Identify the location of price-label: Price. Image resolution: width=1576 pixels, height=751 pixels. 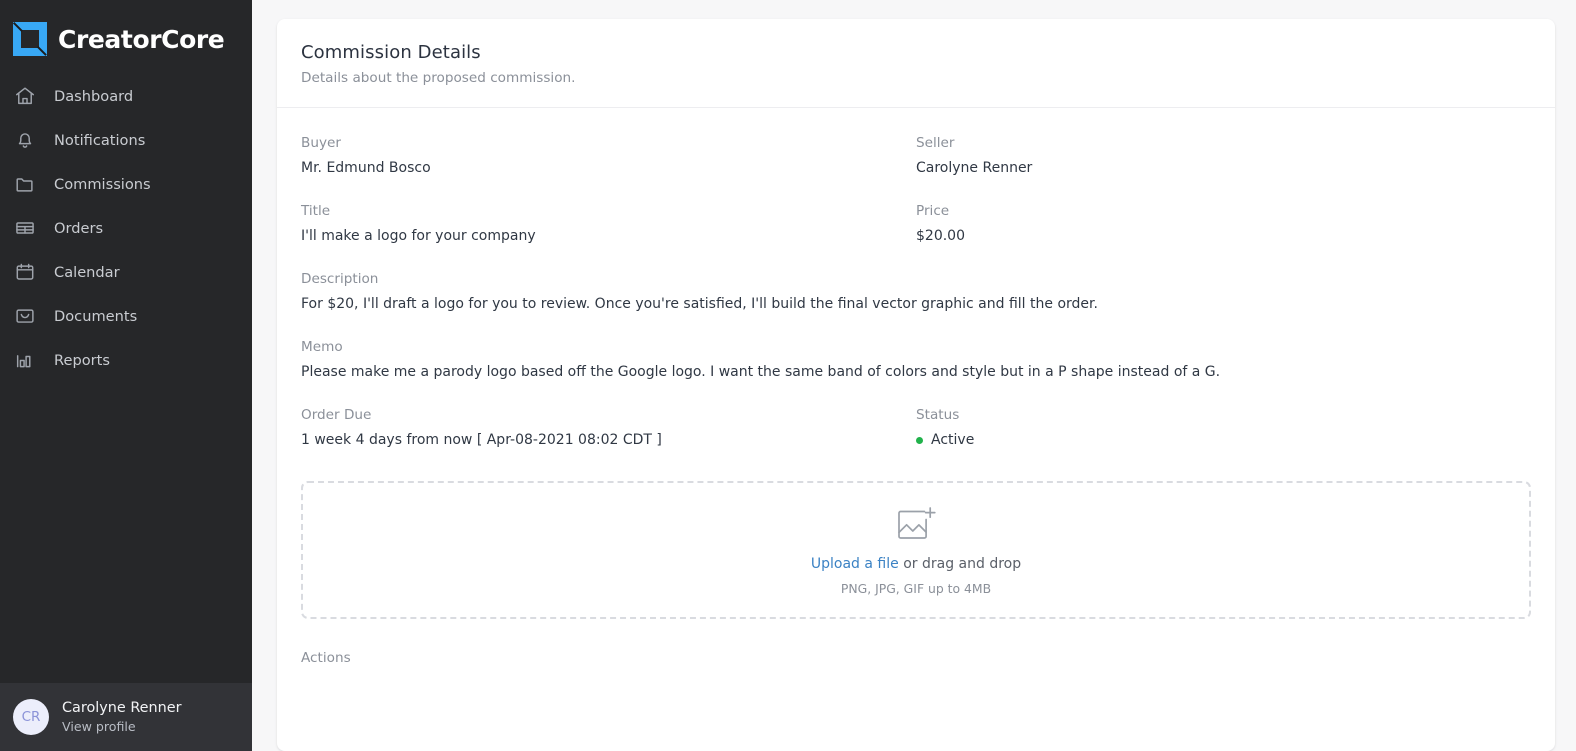
(933, 211).